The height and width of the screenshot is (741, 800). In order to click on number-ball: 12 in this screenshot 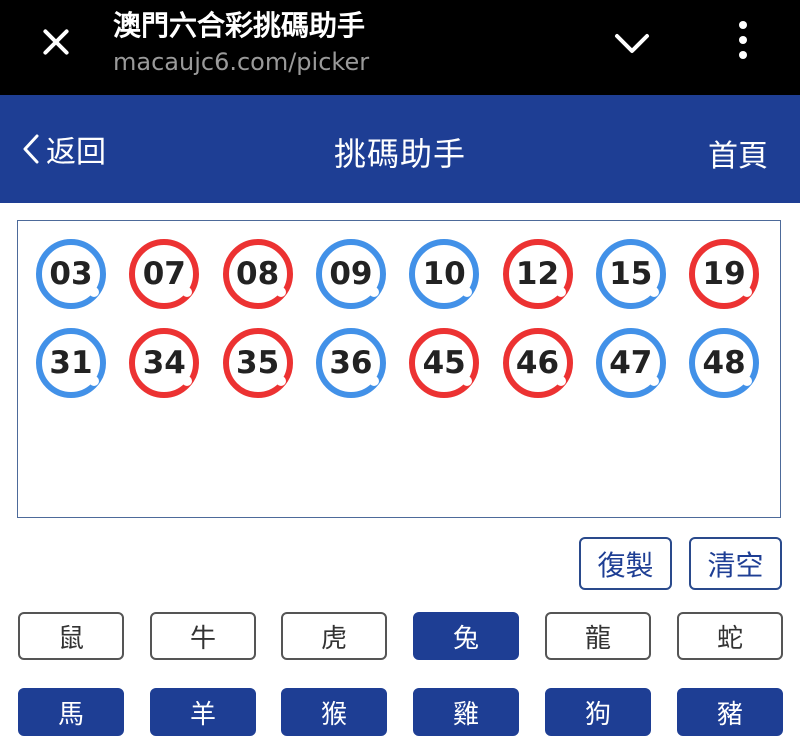, I will do `click(537, 274)`.